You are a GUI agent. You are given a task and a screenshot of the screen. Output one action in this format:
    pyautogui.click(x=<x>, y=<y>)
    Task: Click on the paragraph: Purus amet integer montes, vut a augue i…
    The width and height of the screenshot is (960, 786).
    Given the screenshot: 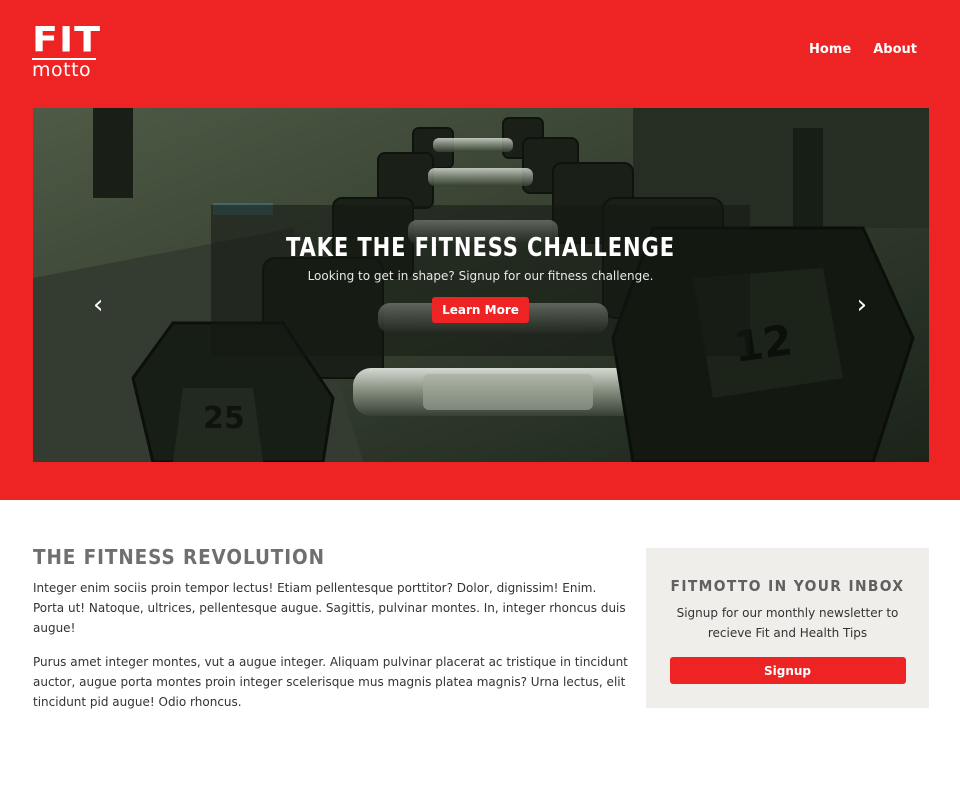 What is the action you would take?
    pyautogui.click(x=330, y=682)
    